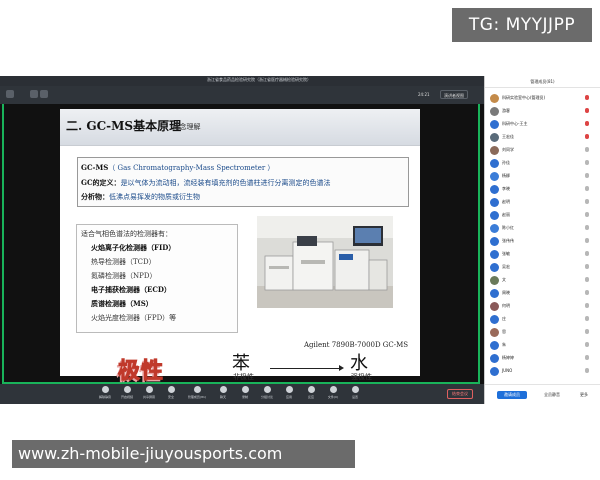 The image size is (600, 480). I want to click on member-name: 庄, so click(504, 318).